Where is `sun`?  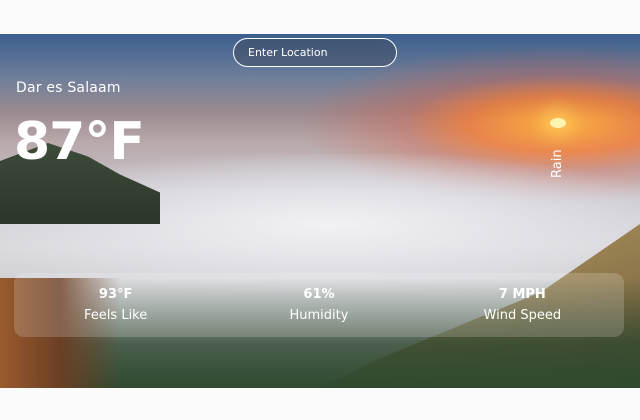
sun is located at coordinates (558, 123).